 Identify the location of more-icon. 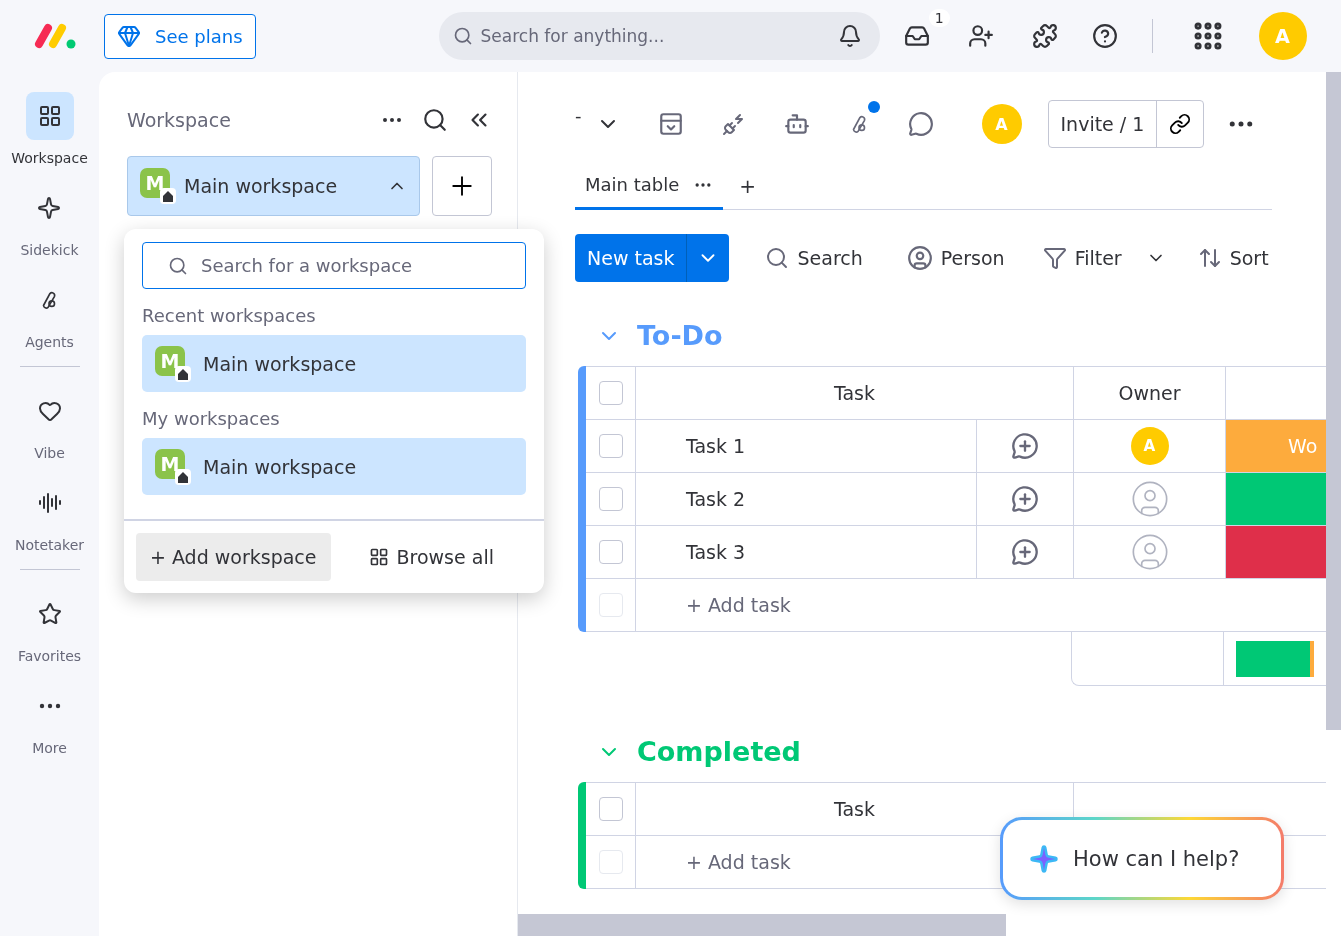
(49, 706).